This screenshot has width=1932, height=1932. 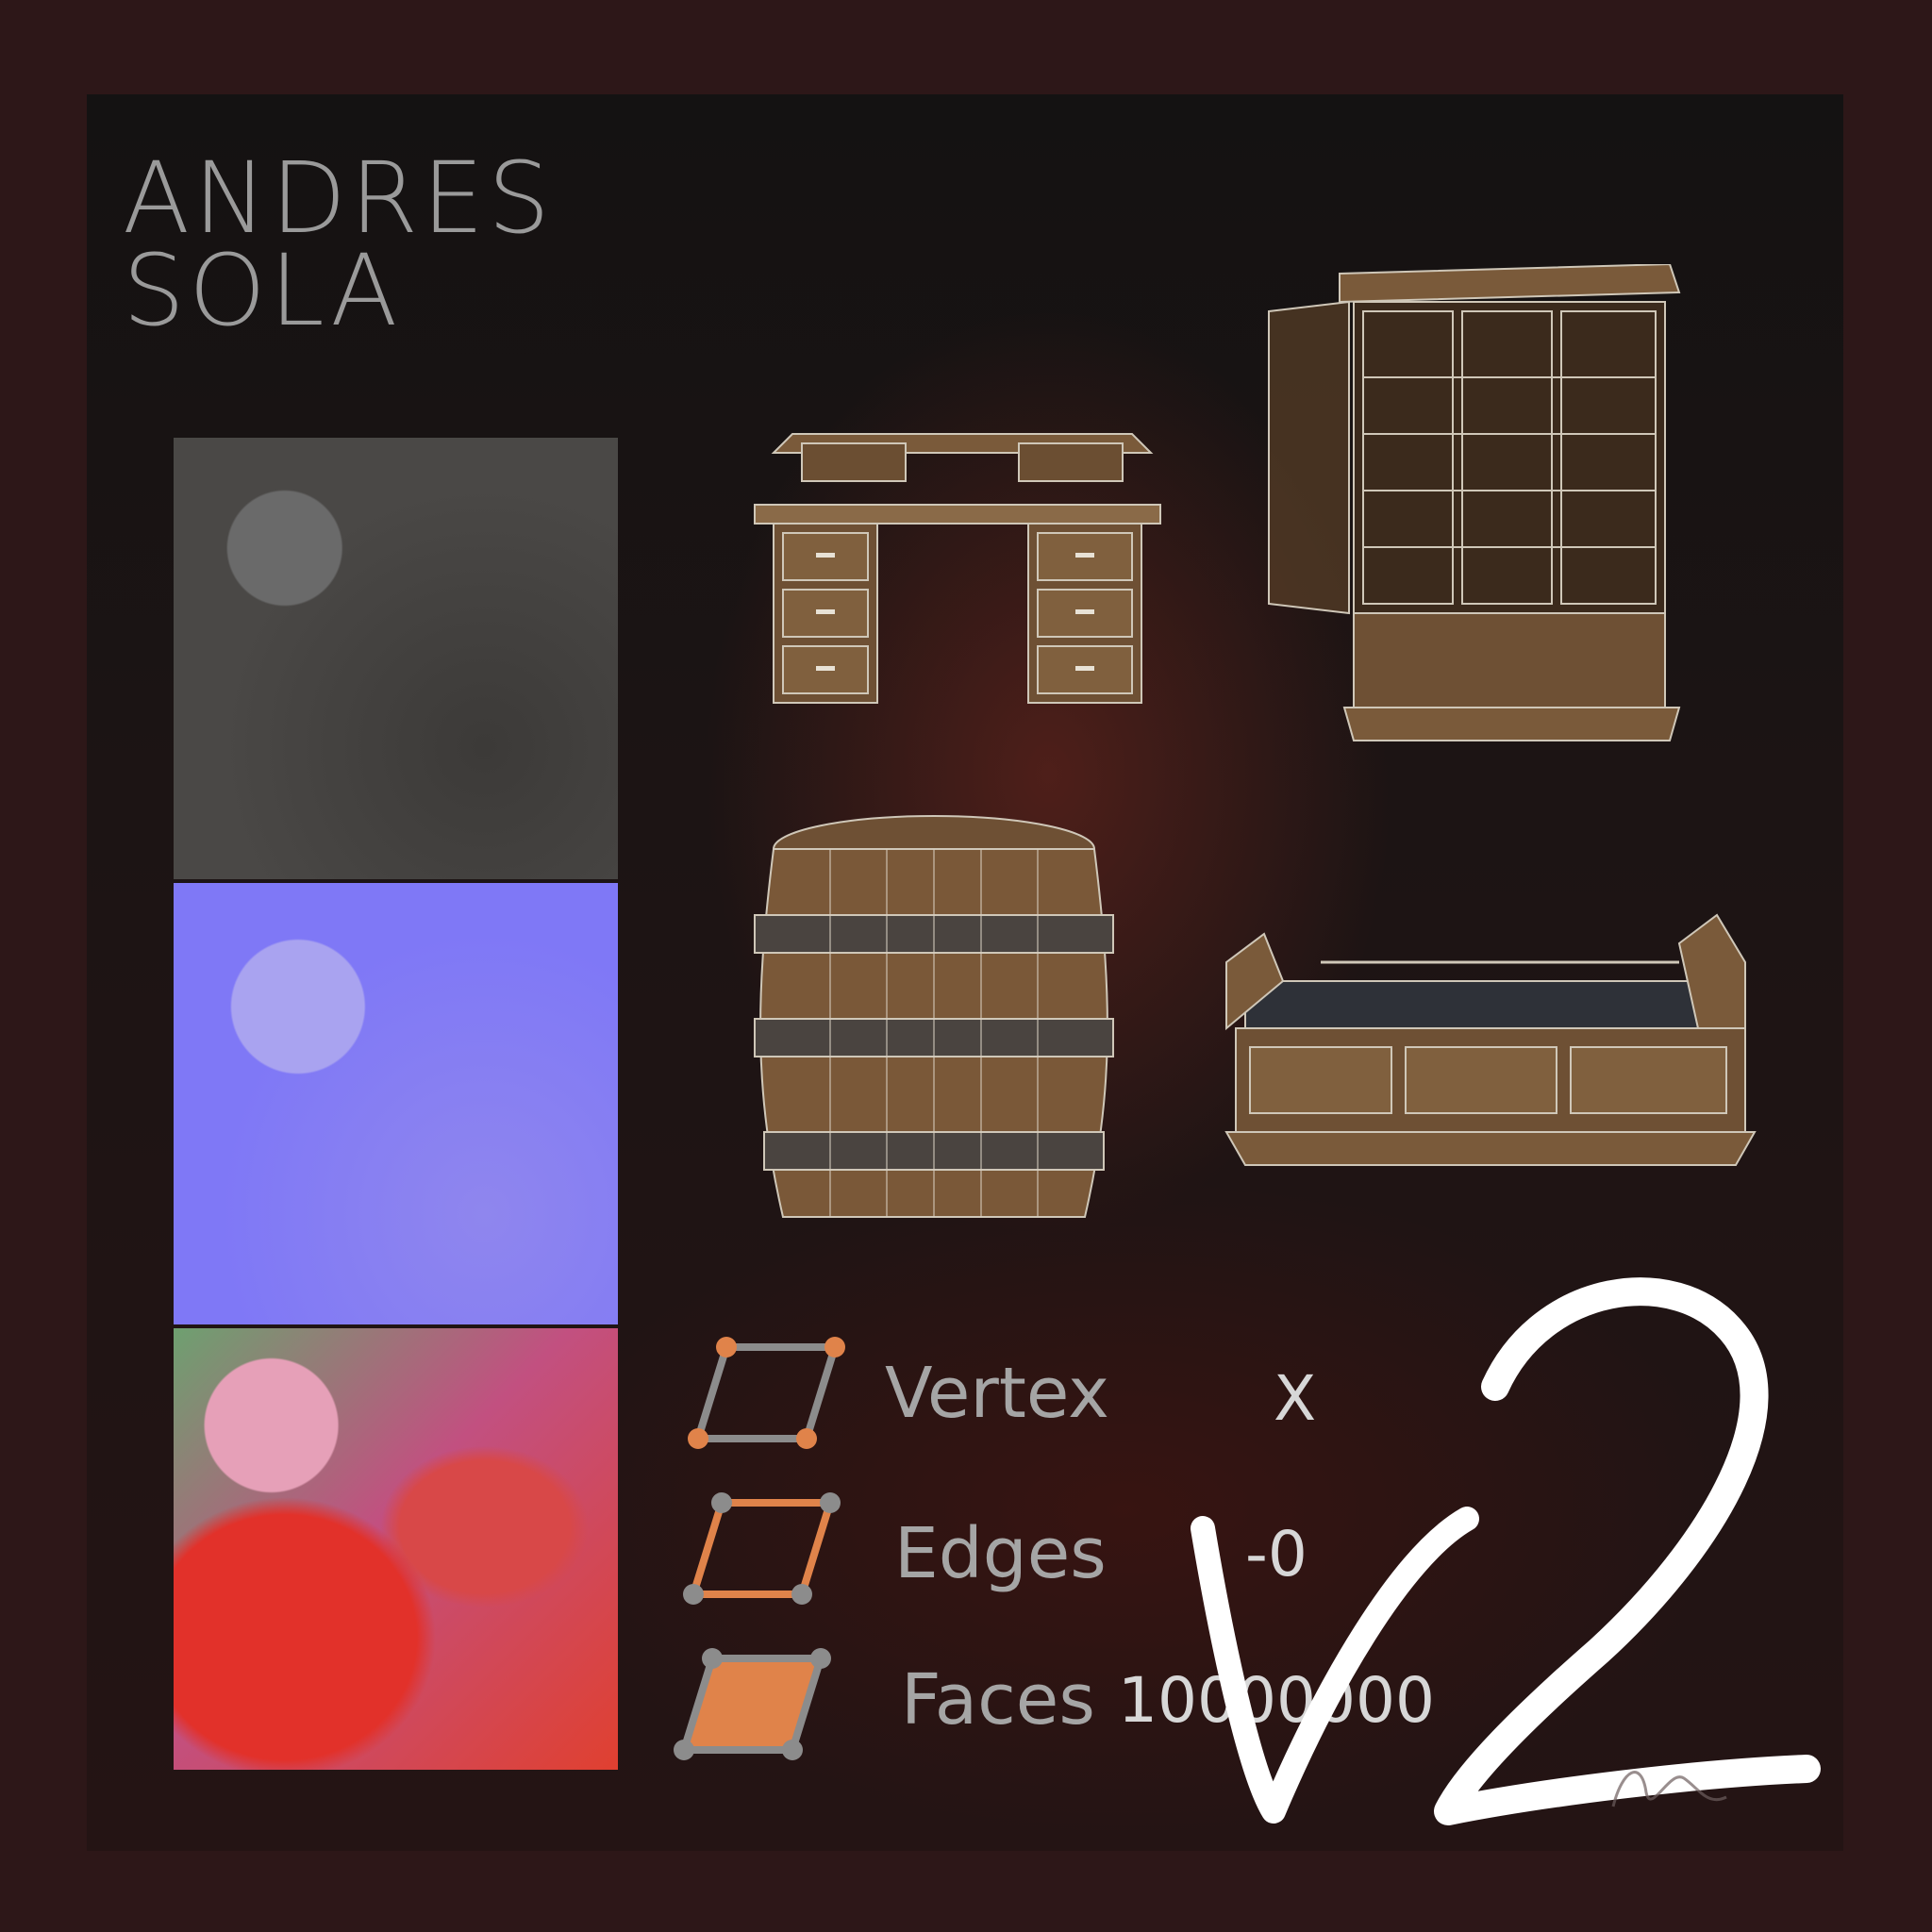 I want to click on title-line-2: SOLA, so click(x=263, y=290).